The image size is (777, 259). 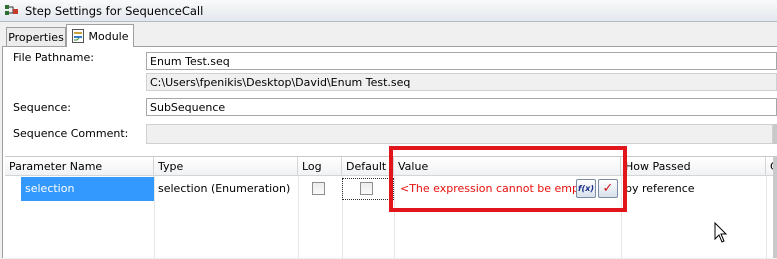 What do you see at coordinates (318, 188) in the screenshot?
I see `log-checkbox` at bounding box center [318, 188].